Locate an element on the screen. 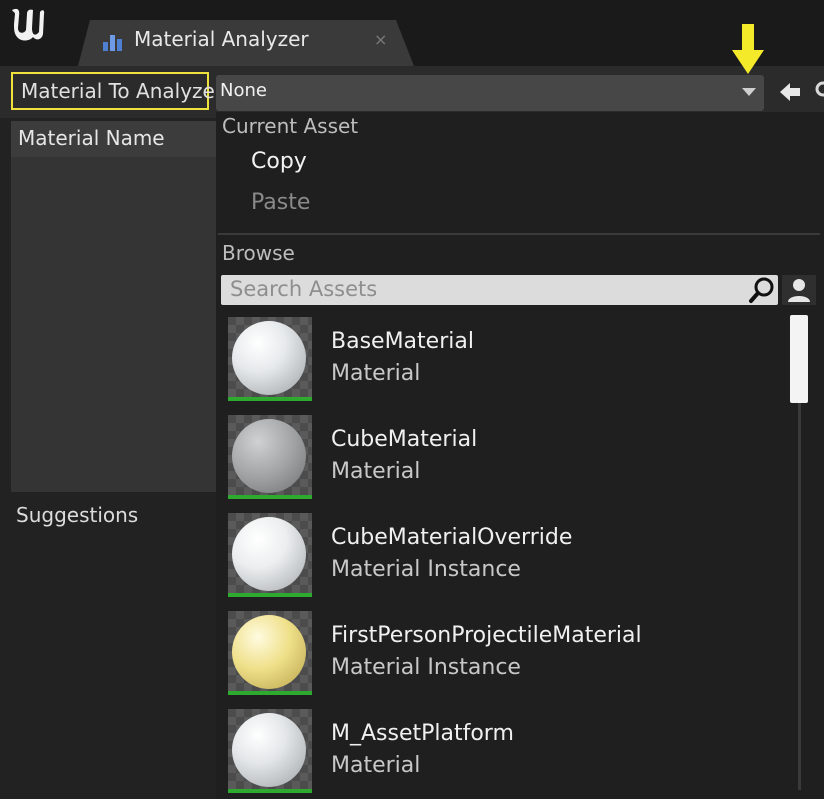 This screenshot has width=824, height=799. material-name-header: Material Name is located at coordinates (113, 139).